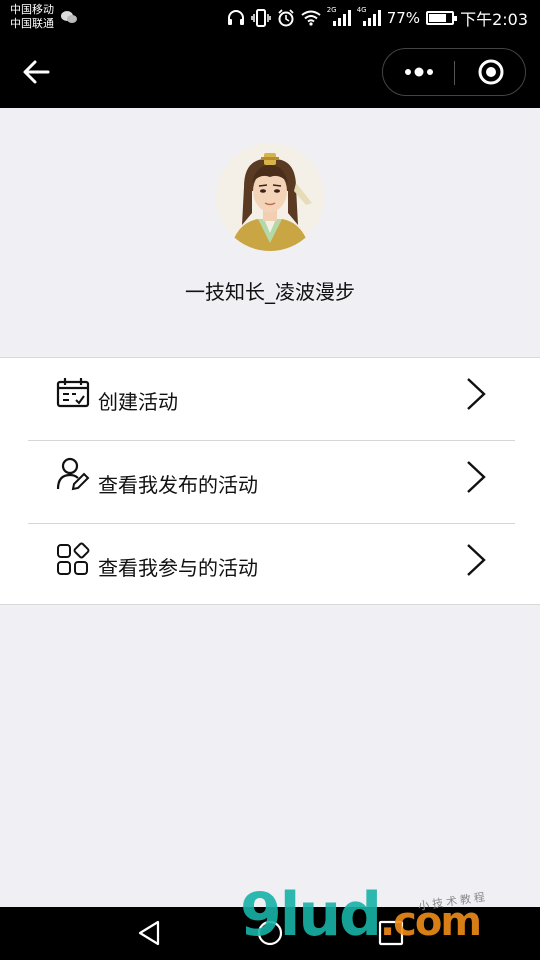  Describe the element at coordinates (178, 485) in the screenshot. I see `menu-item-label: 查看我发布的活动` at that location.